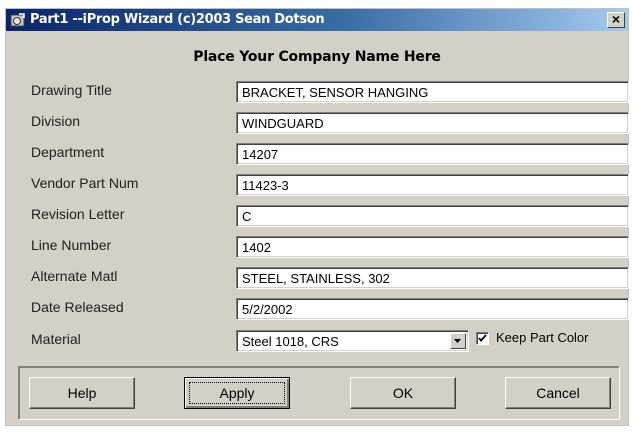 The image size is (632, 433). Describe the element at coordinates (432, 278) in the screenshot. I see `alternate-matl-field: STEEL, STAINLESS, 302` at that location.